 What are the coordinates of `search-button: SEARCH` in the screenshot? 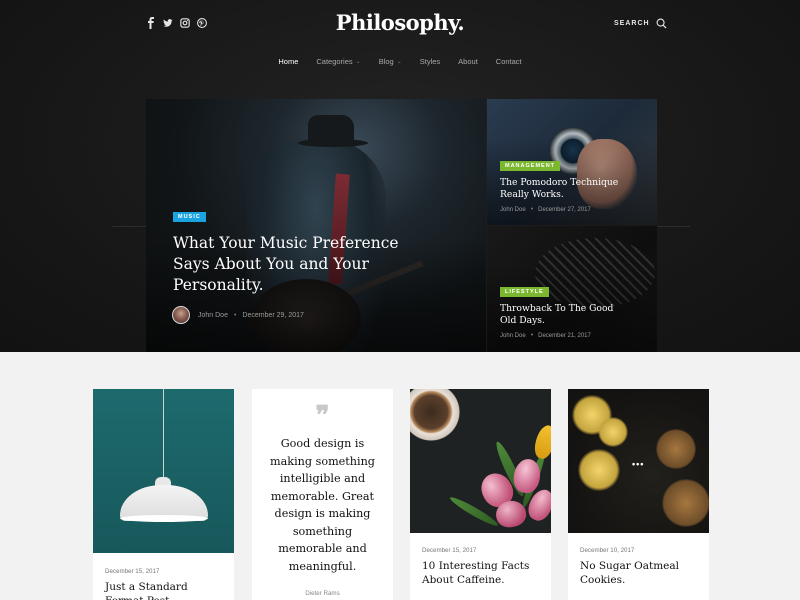 It's located at (640, 23).